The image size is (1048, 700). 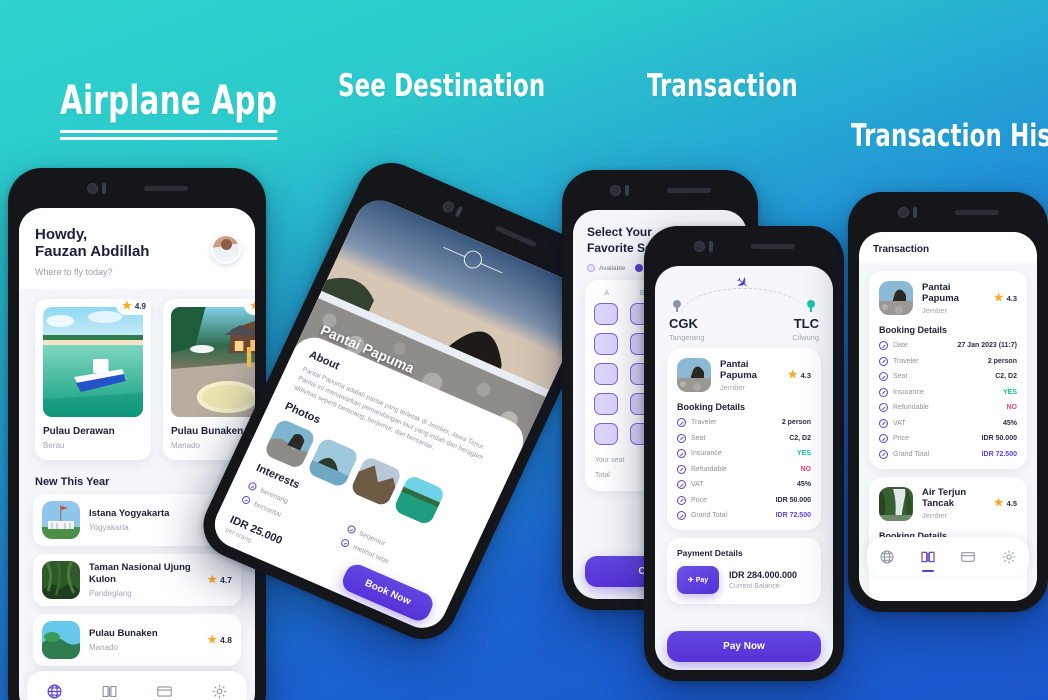 I want to click on heading-transaction: Transaction, so click(x=722, y=86).